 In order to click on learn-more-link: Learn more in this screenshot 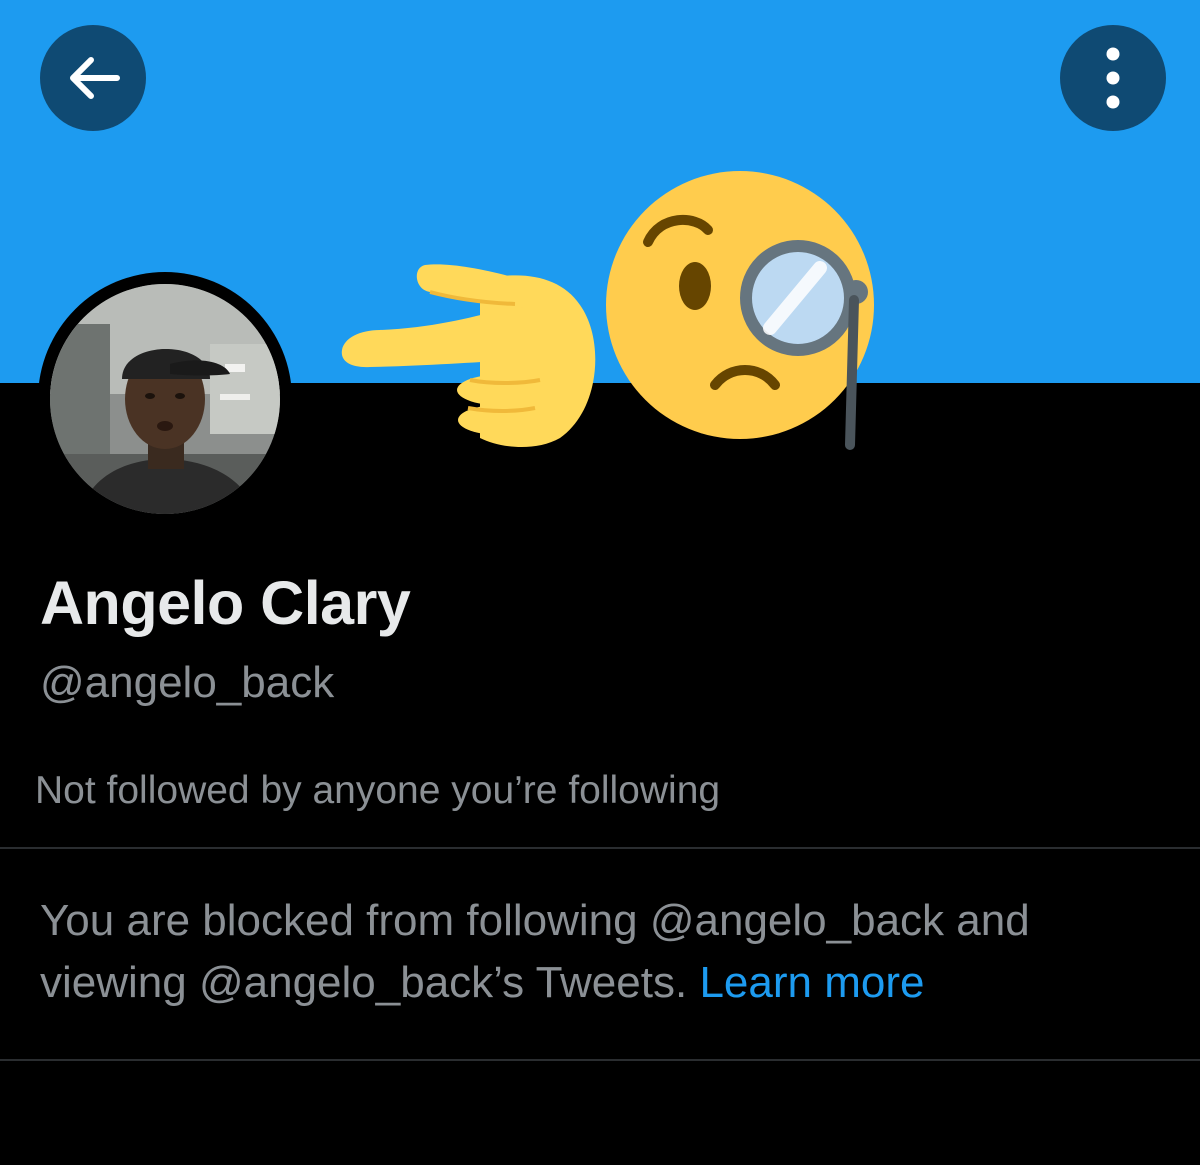, I will do `click(811, 982)`.